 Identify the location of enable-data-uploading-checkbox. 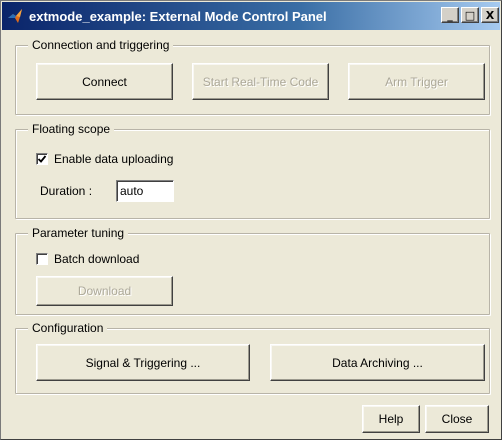
(42, 159).